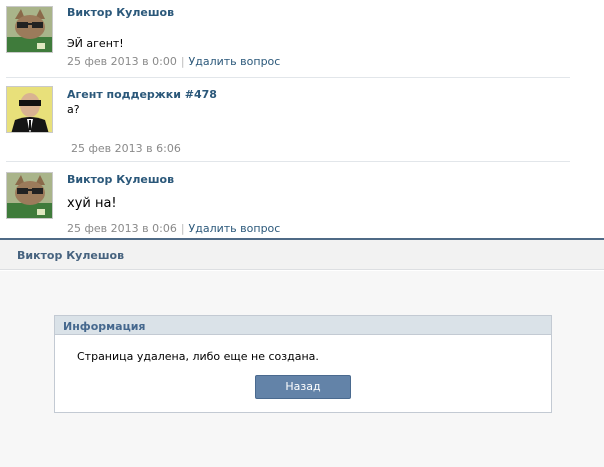 This screenshot has width=604, height=467. What do you see at coordinates (92, 203) in the screenshot?
I see `message-text: хуй на!` at bounding box center [92, 203].